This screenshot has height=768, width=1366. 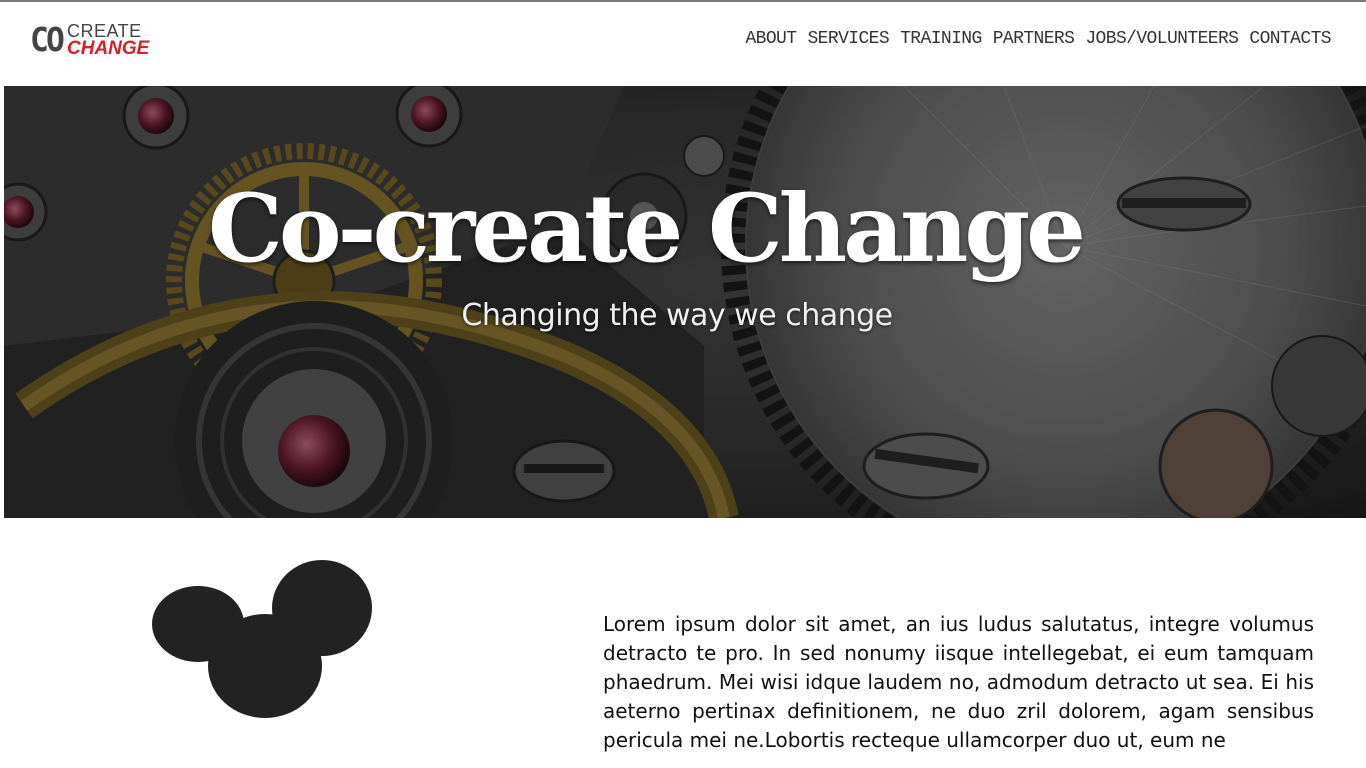 What do you see at coordinates (848, 39) in the screenshot?
I see `nav-services: SERVICES` at bounding box center [848, 39].